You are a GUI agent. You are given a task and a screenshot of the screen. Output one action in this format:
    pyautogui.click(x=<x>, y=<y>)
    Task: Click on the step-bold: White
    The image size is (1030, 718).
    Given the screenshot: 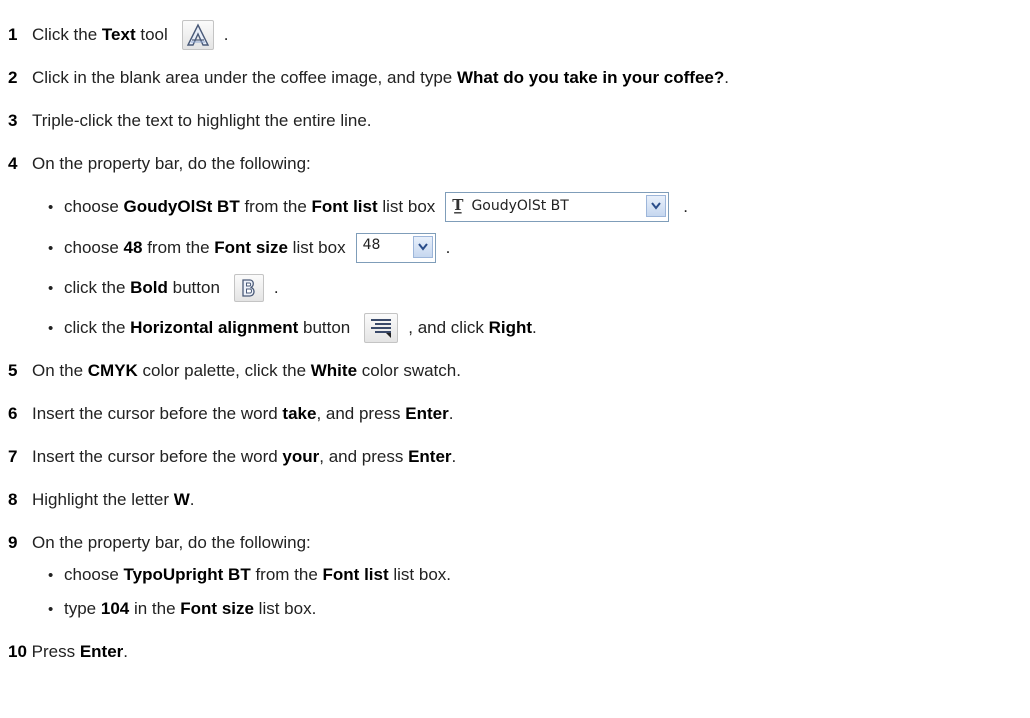 What is the action you would take?
    pyautogui.click(x=334, y=370)
    